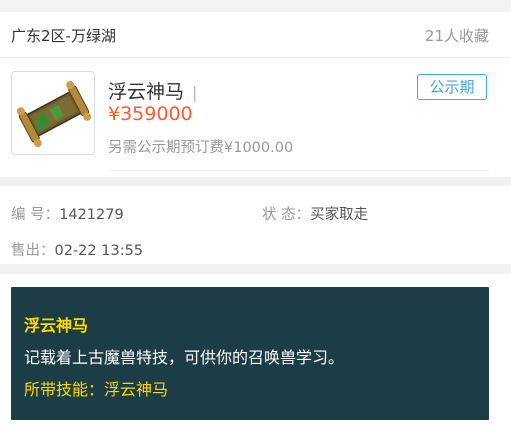  I want to click on item-price: ¥359000, so click(150, 114).